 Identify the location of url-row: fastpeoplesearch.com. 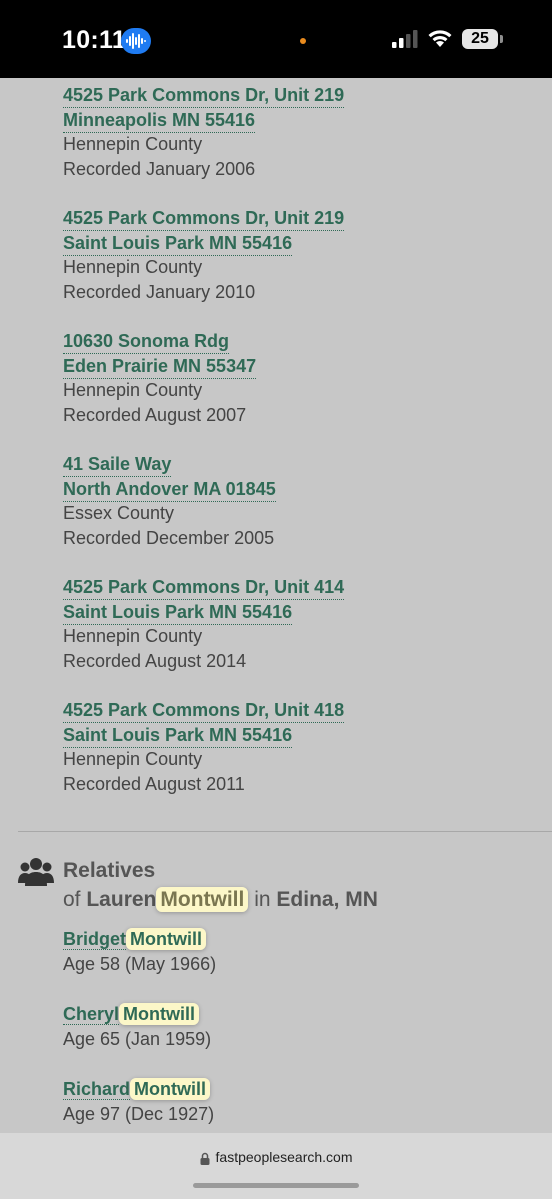
(276, 1157).